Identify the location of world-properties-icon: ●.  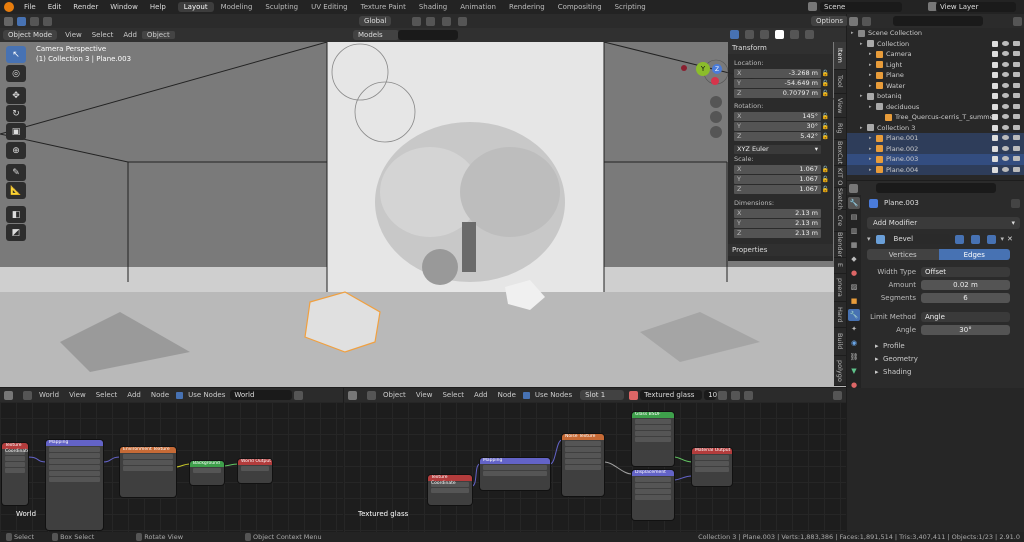
(854, 273).